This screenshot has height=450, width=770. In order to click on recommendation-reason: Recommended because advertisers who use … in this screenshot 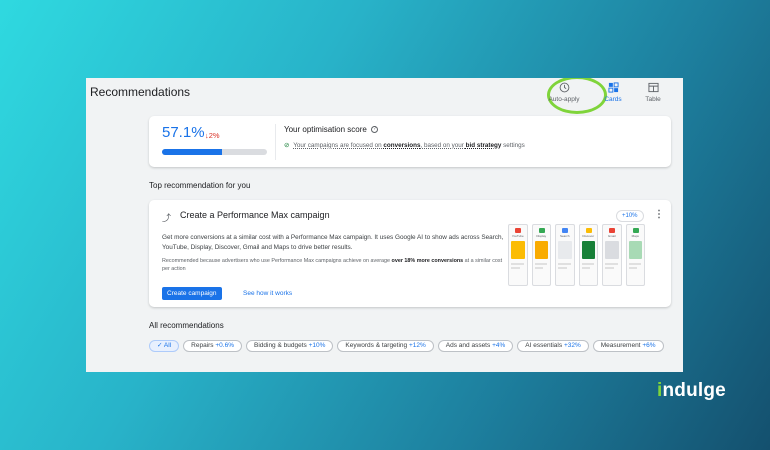, I will do `click(333, 265)`.